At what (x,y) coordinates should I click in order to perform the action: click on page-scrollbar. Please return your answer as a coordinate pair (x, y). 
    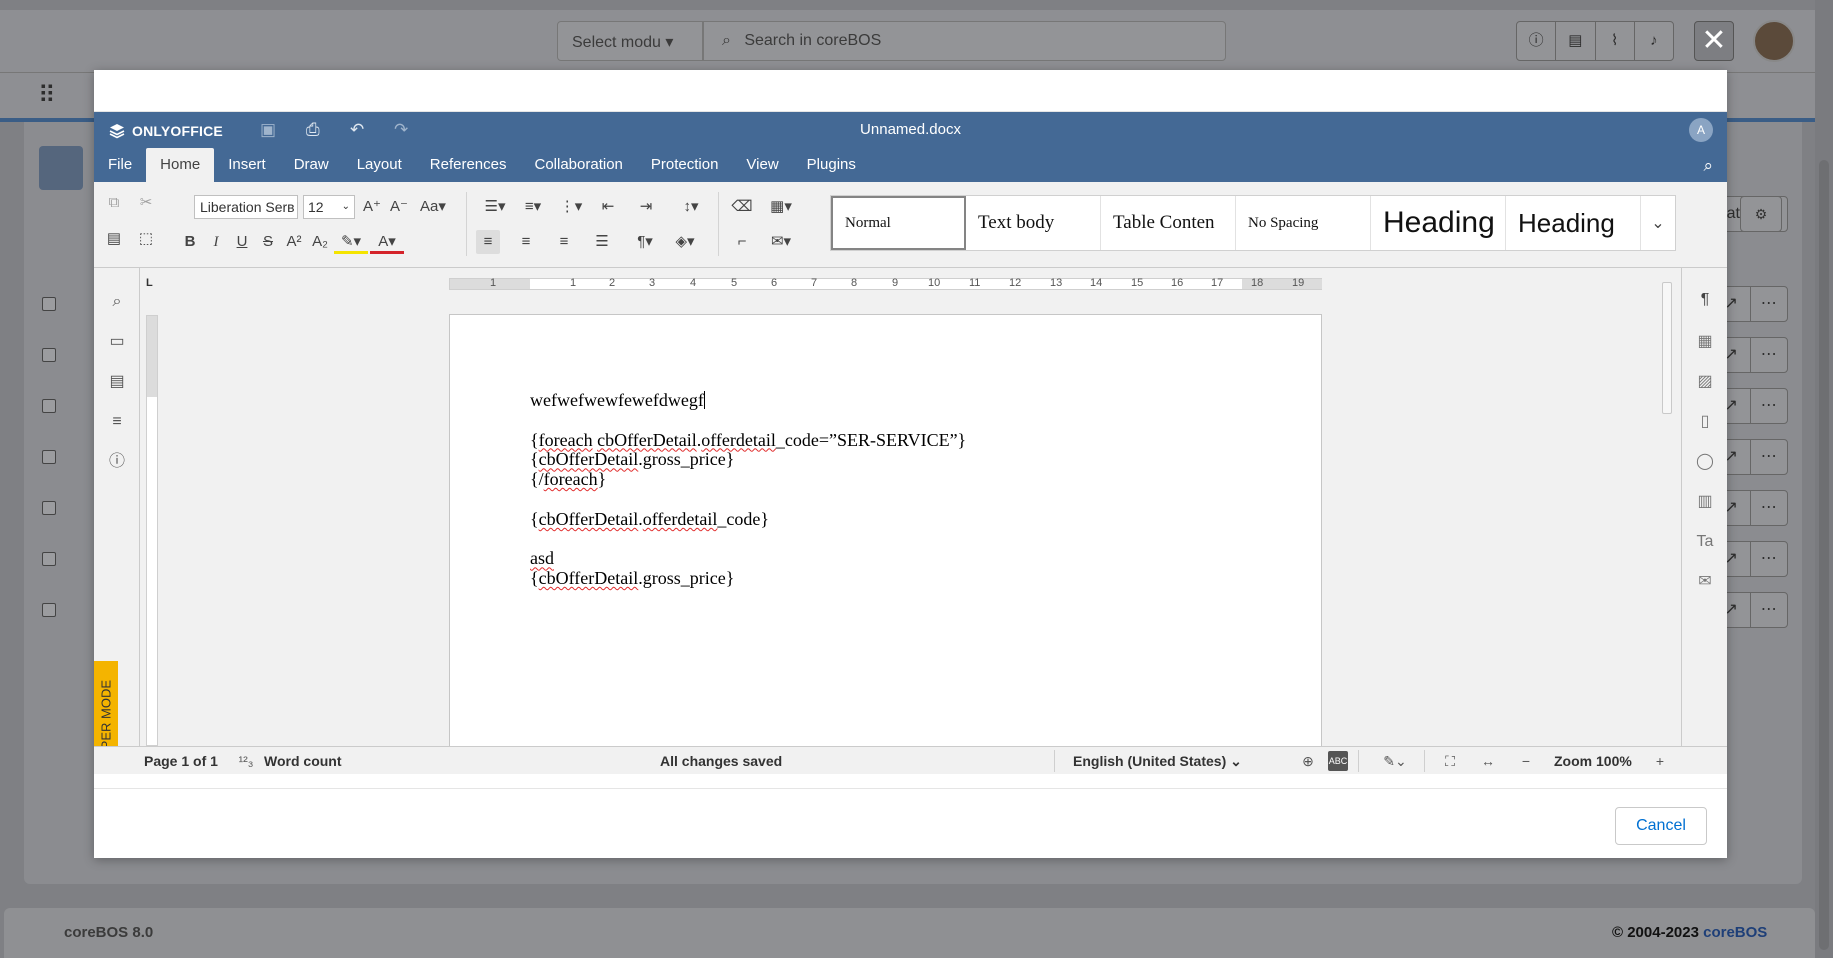
    Looking at the image, I should click on (1824, 479).